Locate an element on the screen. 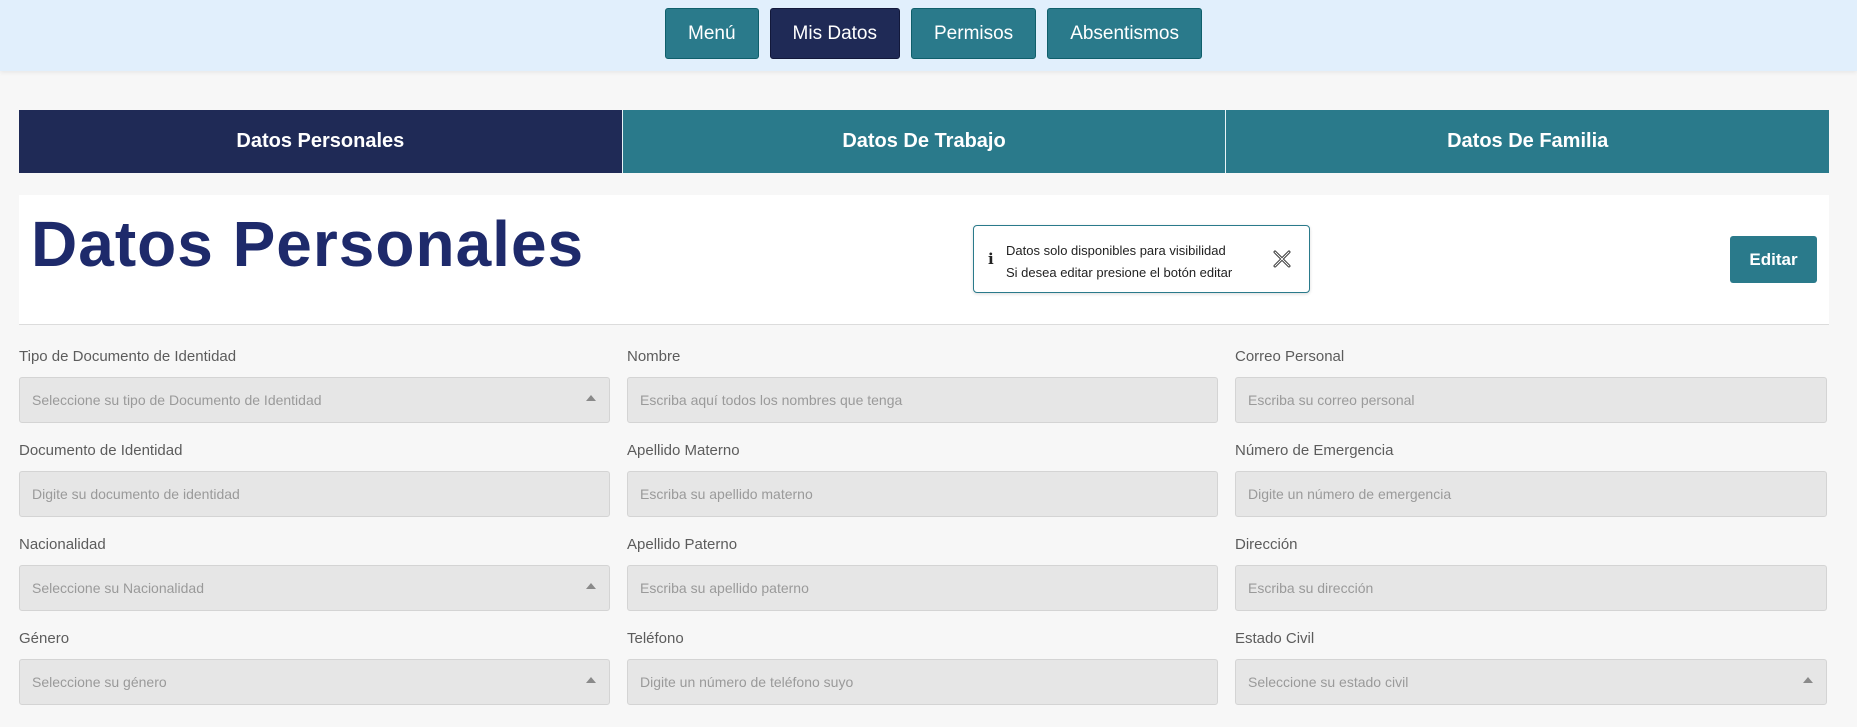 The width and height of the screenshot is (1857, 727). top-nav: Menú Mis Datos Permisos Absentismos is located at coordinates (933, 33).